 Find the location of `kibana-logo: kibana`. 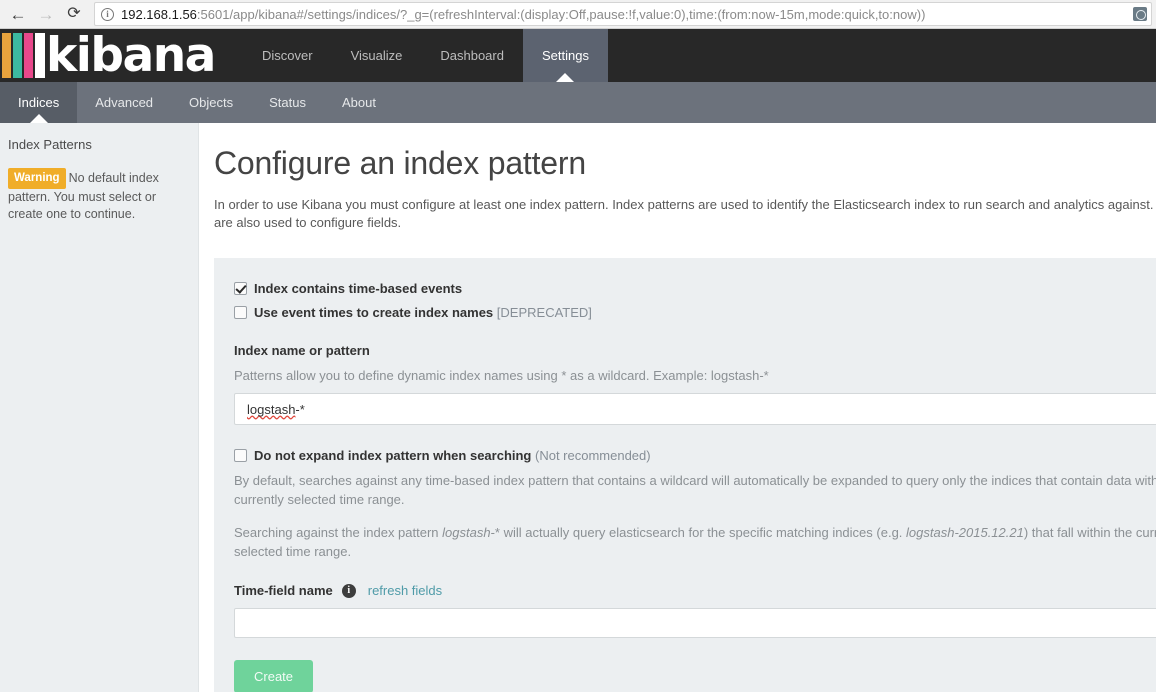

kibana-logo: kibana is located at coordinates (121, 55).